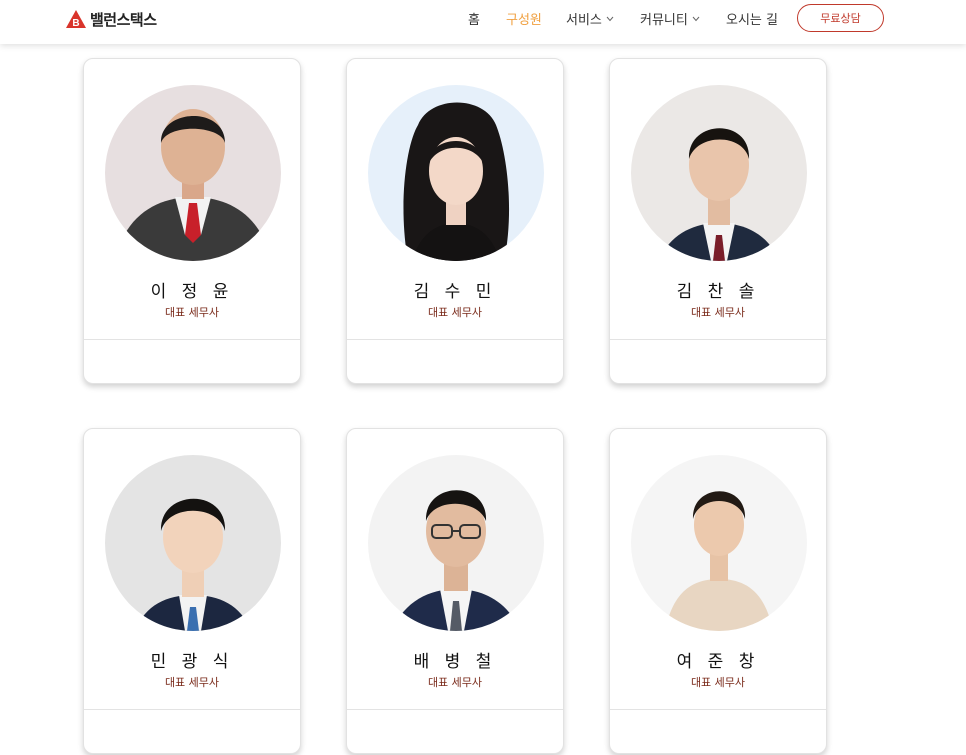 The width and height of the screenshot is (966, 755). Describe the element at coordinates (483, 22) in the screenshot. I see `site-header: B 밸런스택스 홈 구성원 서비스 커뮤니티 오시는 길 무료상담` at that location.